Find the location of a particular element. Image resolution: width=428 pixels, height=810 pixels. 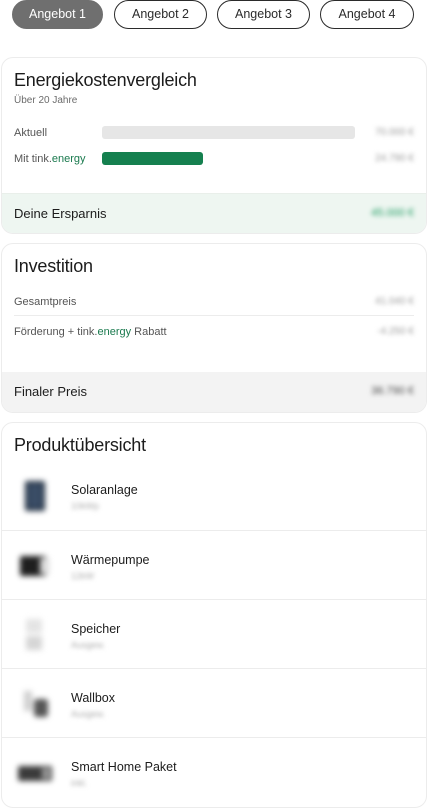

subsidy-value: -4.250 € is located at coordinates (395, 331).